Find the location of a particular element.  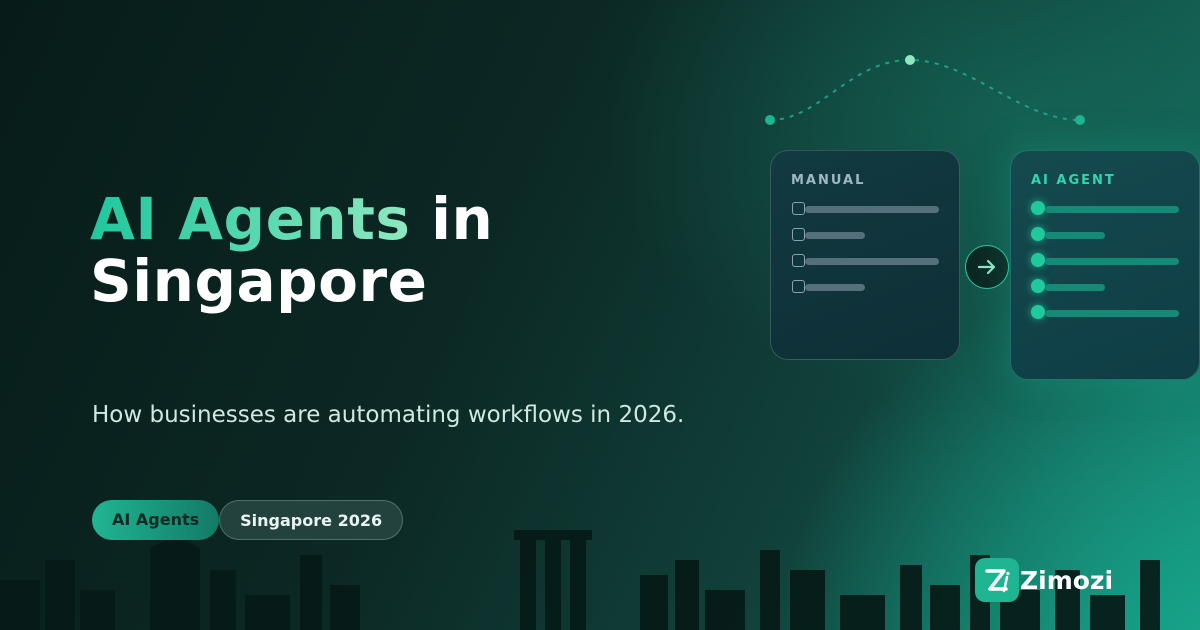

tag-list: AI Agents Singapore 2026 is located at coordinates (248, 520).